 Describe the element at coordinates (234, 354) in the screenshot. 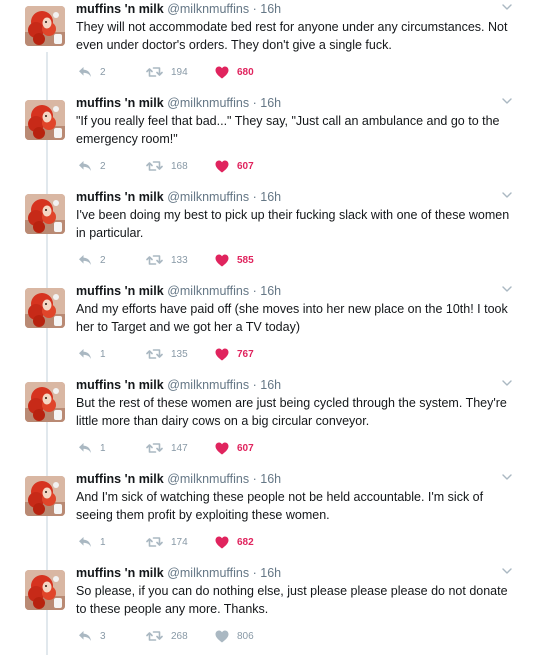

I see `like-button: 767` at that location.